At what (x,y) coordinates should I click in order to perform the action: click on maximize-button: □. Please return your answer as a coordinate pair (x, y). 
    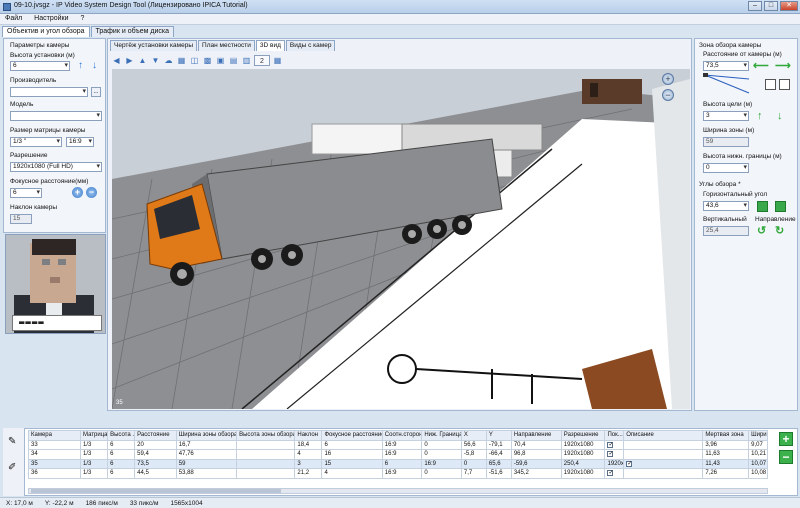
    Looking at the image, I should click on (771, 6).